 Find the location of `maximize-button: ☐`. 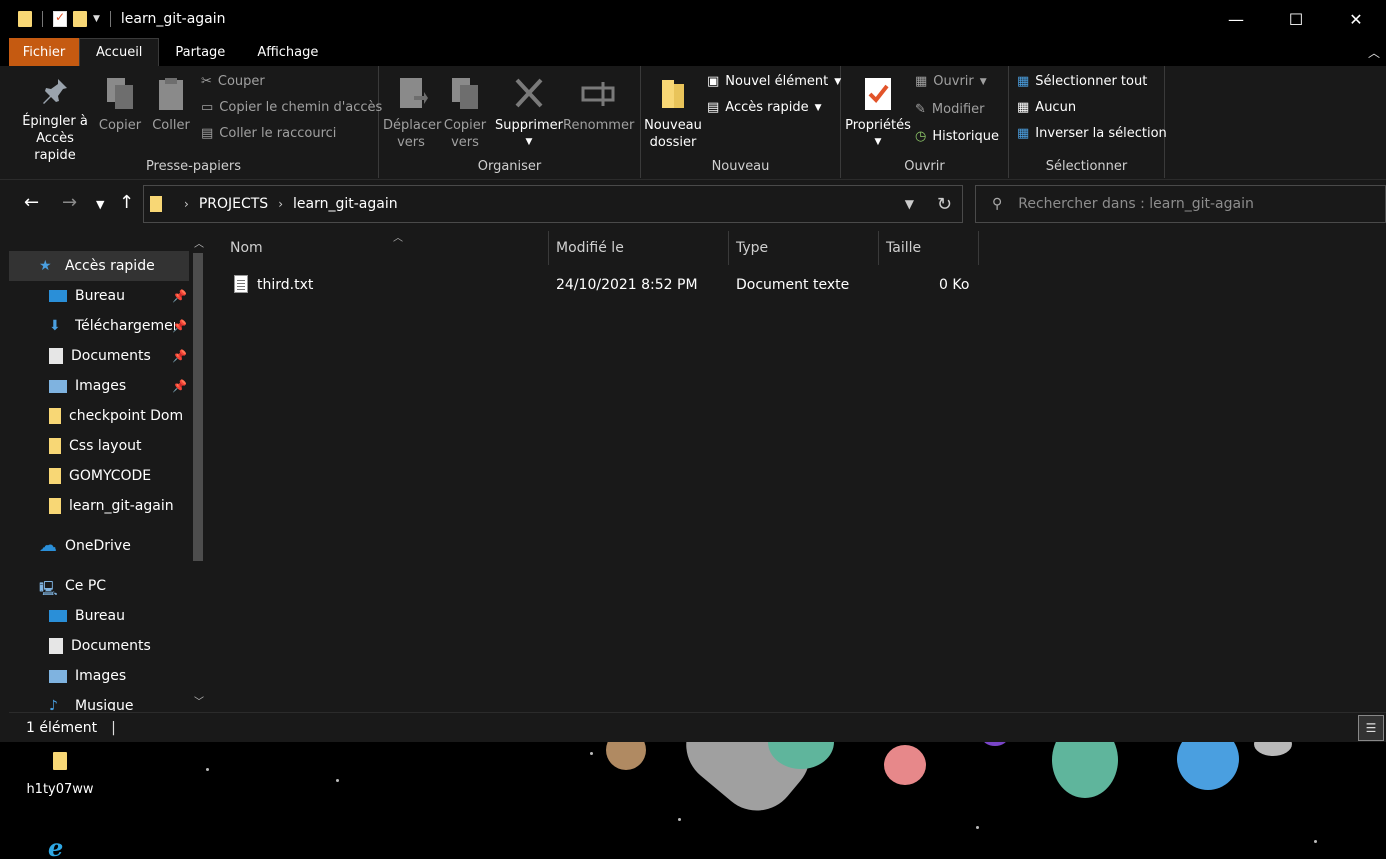

maximize-button: ☐ is located at coordinates (1296, 19).